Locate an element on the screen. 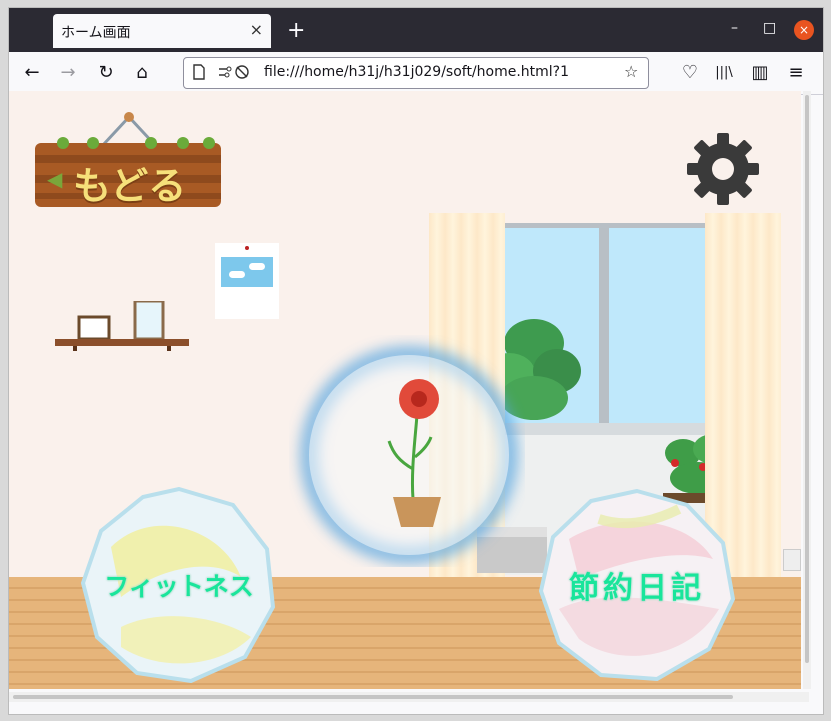  home-button: ⌂ is located at coordinates (142, 73).